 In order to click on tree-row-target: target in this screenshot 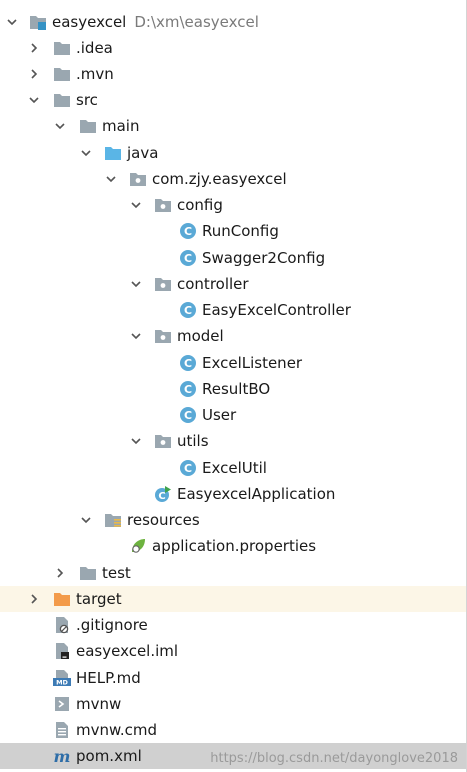, I will do `click(233, 599)`.